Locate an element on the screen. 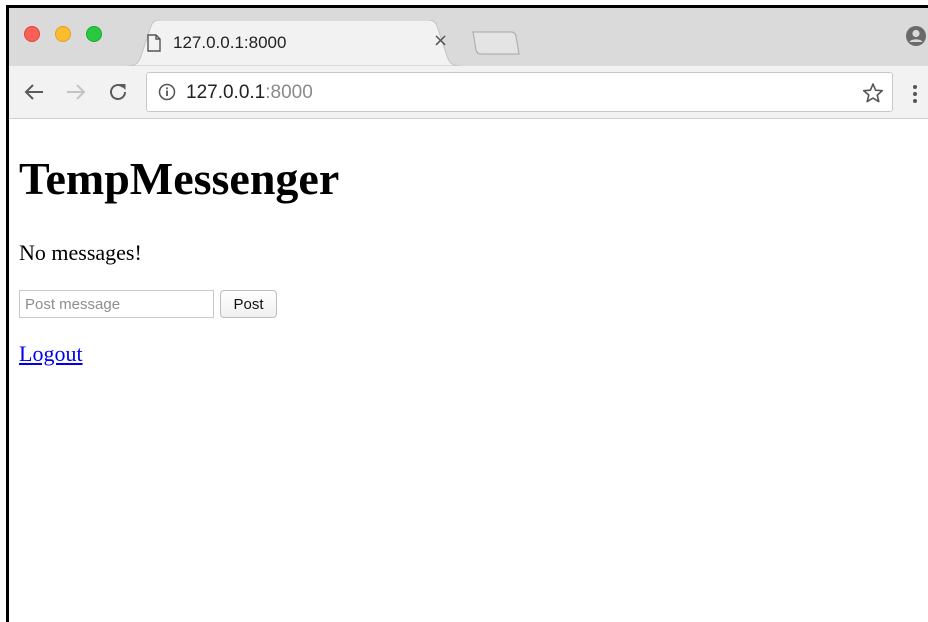 This screenshot has height=622, width=928. url-port: :8000 is located at coordinates (289, 92).